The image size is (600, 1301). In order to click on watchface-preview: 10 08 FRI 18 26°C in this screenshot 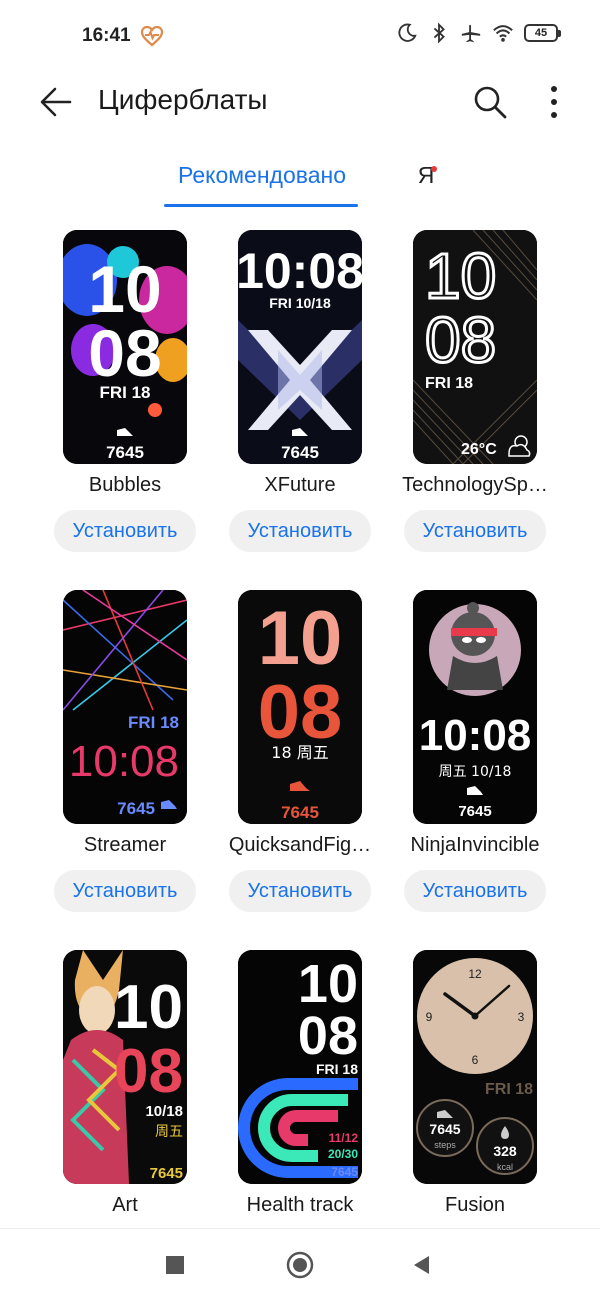, I will do `click(475, 347)`.